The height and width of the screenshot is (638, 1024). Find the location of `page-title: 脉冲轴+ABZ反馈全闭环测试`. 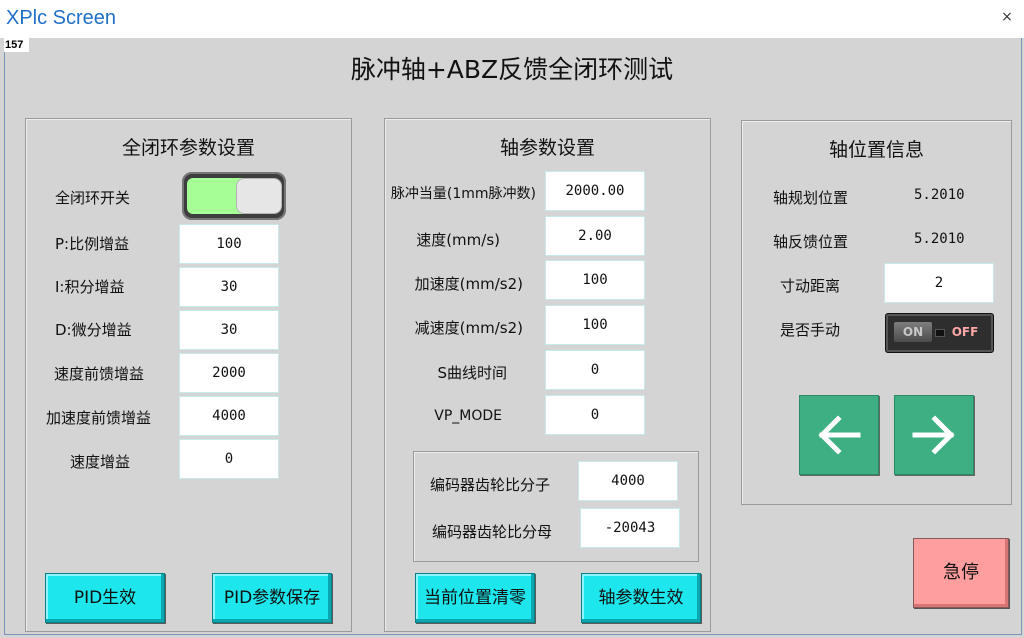

page-title: 脉冲轴+ABZ反馈全闭环测试 is located at coordinates (512, 69).